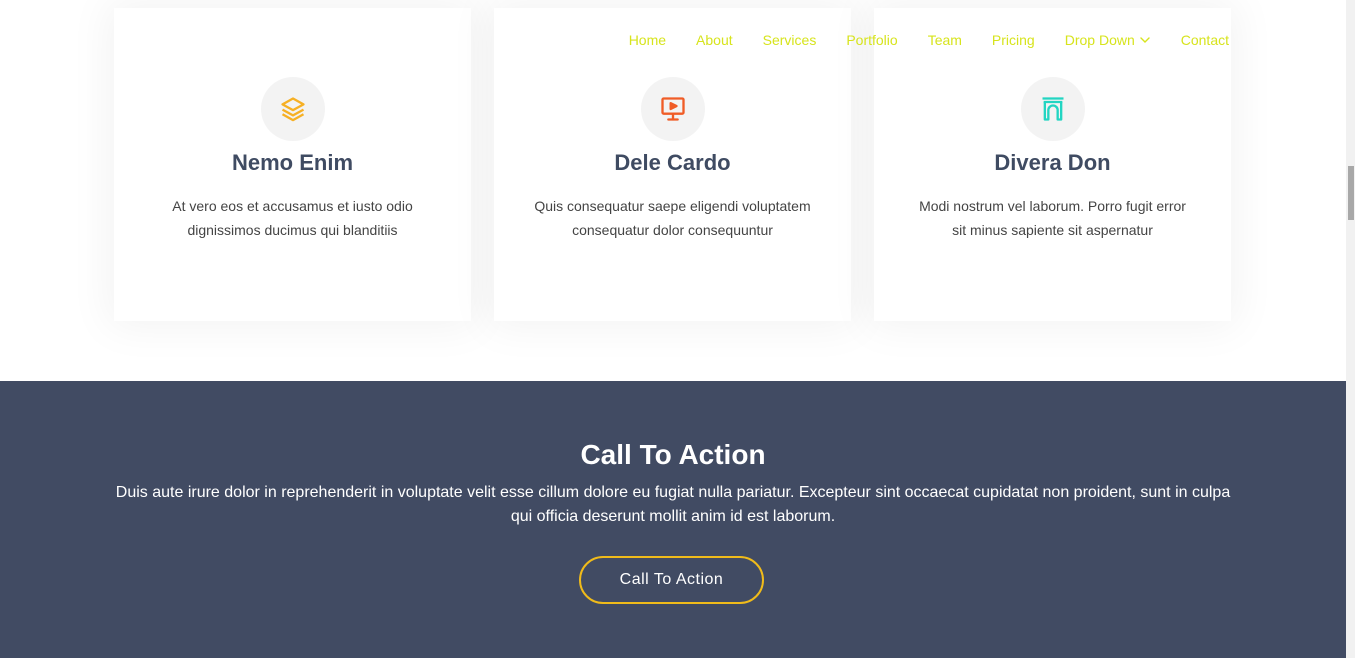 Image resolution: width=1355 pixels, height=658 pixels. I want to click on nav-pricing: Pricing, so click(1013, 40).